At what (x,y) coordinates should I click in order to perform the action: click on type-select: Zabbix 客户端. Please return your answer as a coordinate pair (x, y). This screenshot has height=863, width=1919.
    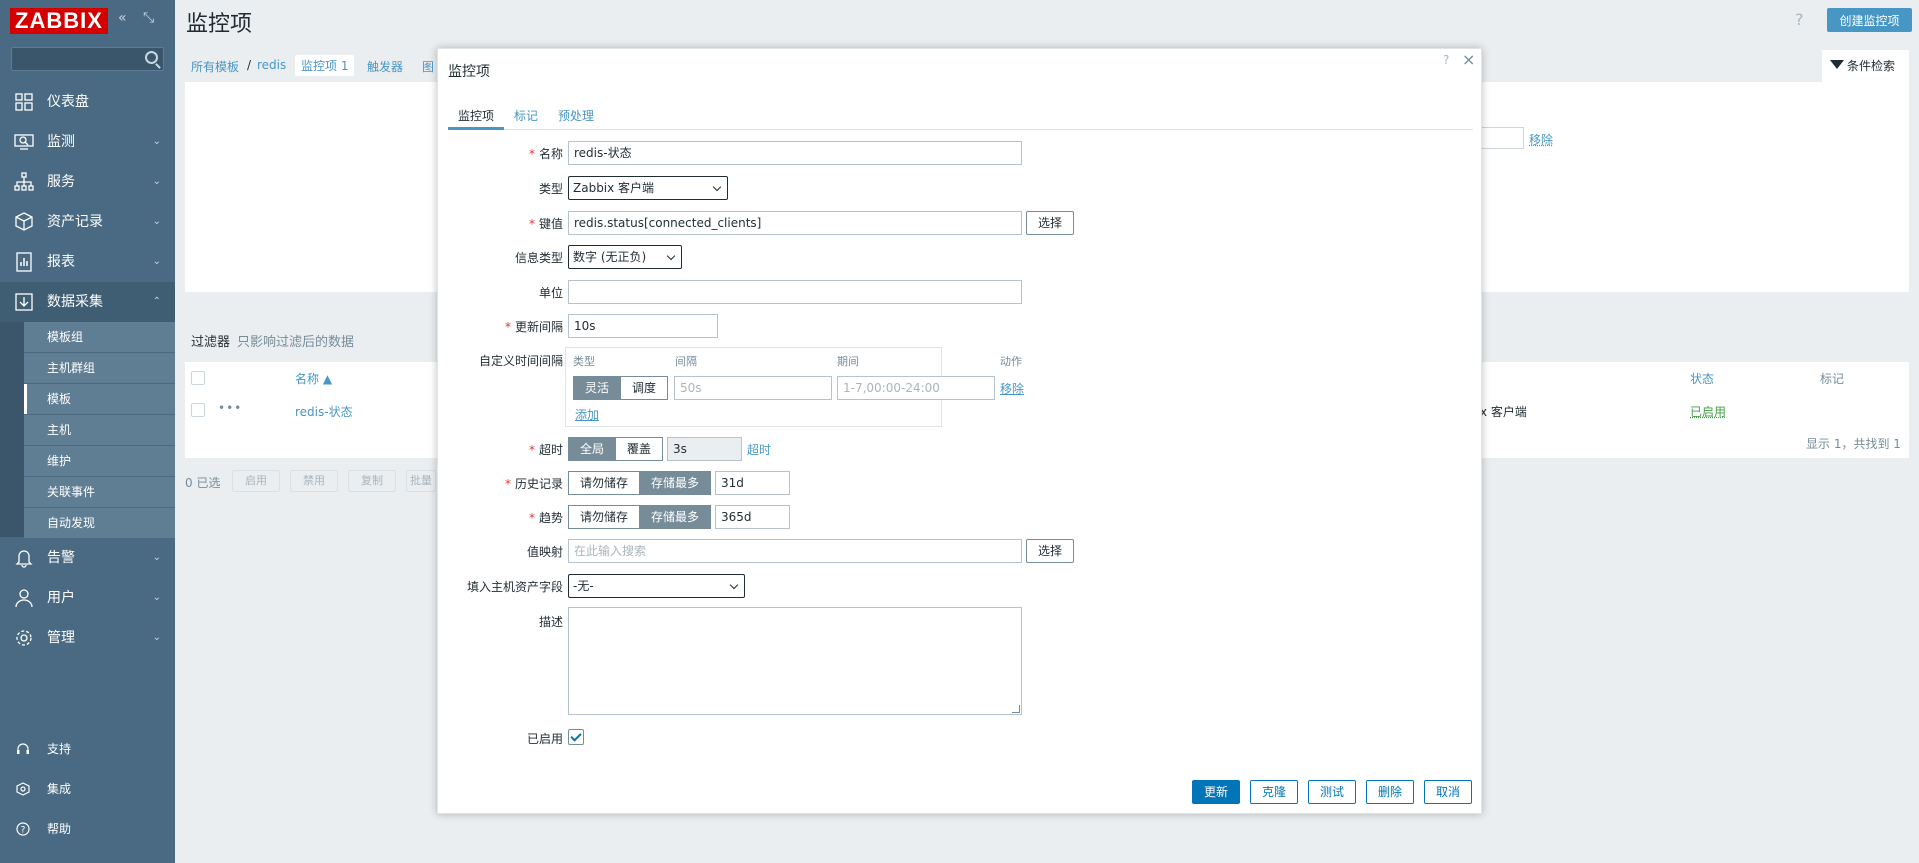
    Looking at the image, I should click on (648, 188).